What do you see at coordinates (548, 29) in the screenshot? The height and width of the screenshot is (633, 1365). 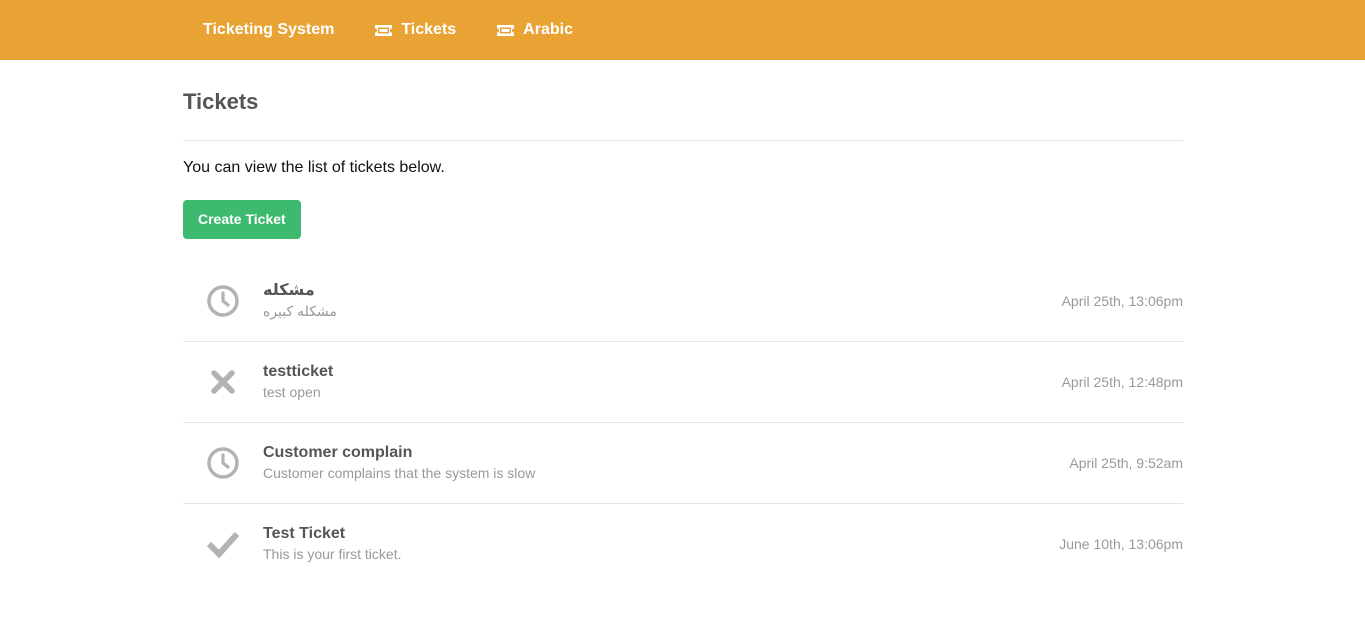 I see `nav-item-label: Arabic` at bounding box center [548, 29].